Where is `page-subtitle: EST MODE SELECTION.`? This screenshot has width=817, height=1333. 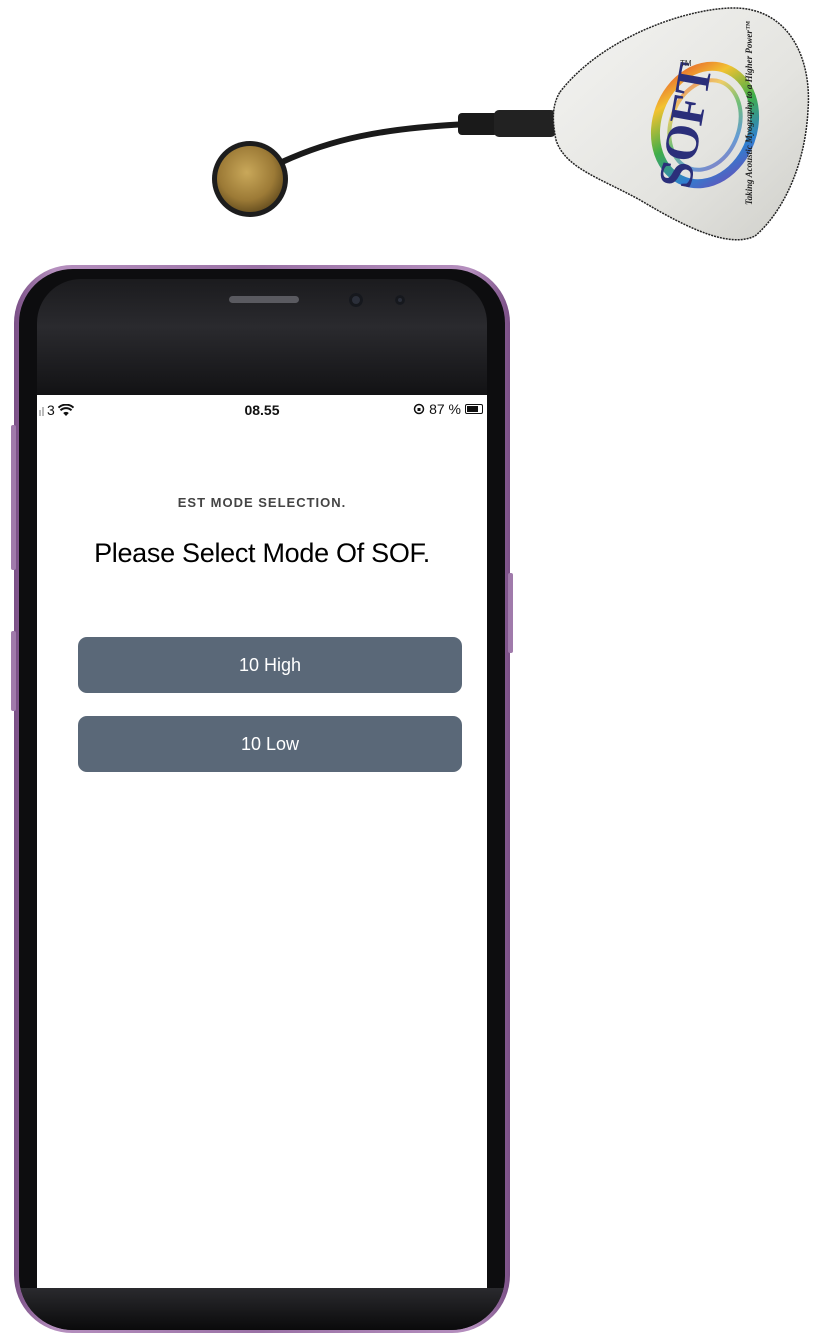 page-subtitle: EST MODE SELECTION. is located at coordinates (262, 502).